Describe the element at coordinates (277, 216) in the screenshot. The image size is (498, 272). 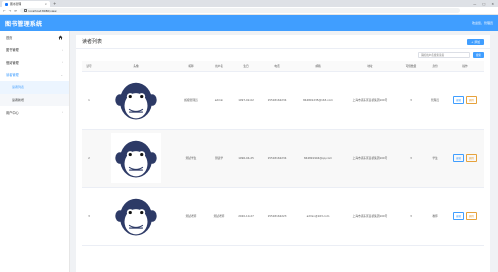
I see `cell-phone: 15518162223` at that location.